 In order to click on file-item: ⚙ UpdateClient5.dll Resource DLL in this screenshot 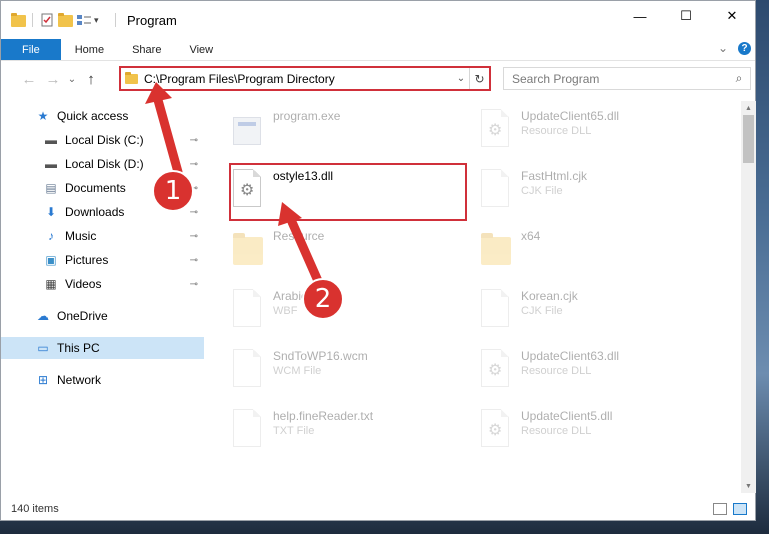, I will do `click(575, 433)`.